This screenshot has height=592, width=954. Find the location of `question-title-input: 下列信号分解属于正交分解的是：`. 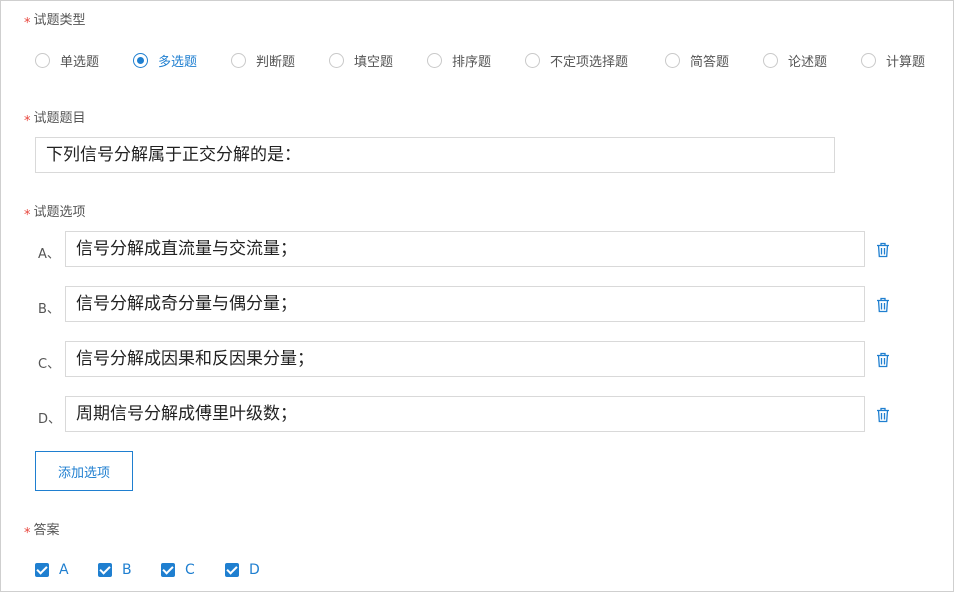

question-title-input: 下列信号分解属于正交分解的是： is located at coordinates (435, 155).